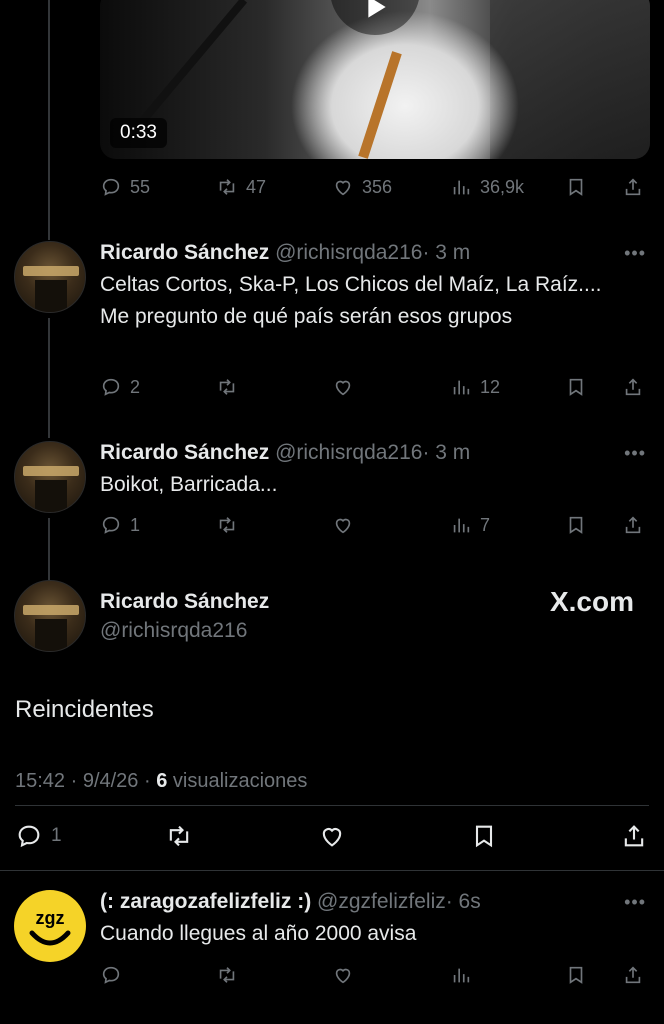 This screenshot has width=664, height=1024. Describe the element at coordinates (241, 187) in the screenshot. I see `retweet-button: 47` at that location.